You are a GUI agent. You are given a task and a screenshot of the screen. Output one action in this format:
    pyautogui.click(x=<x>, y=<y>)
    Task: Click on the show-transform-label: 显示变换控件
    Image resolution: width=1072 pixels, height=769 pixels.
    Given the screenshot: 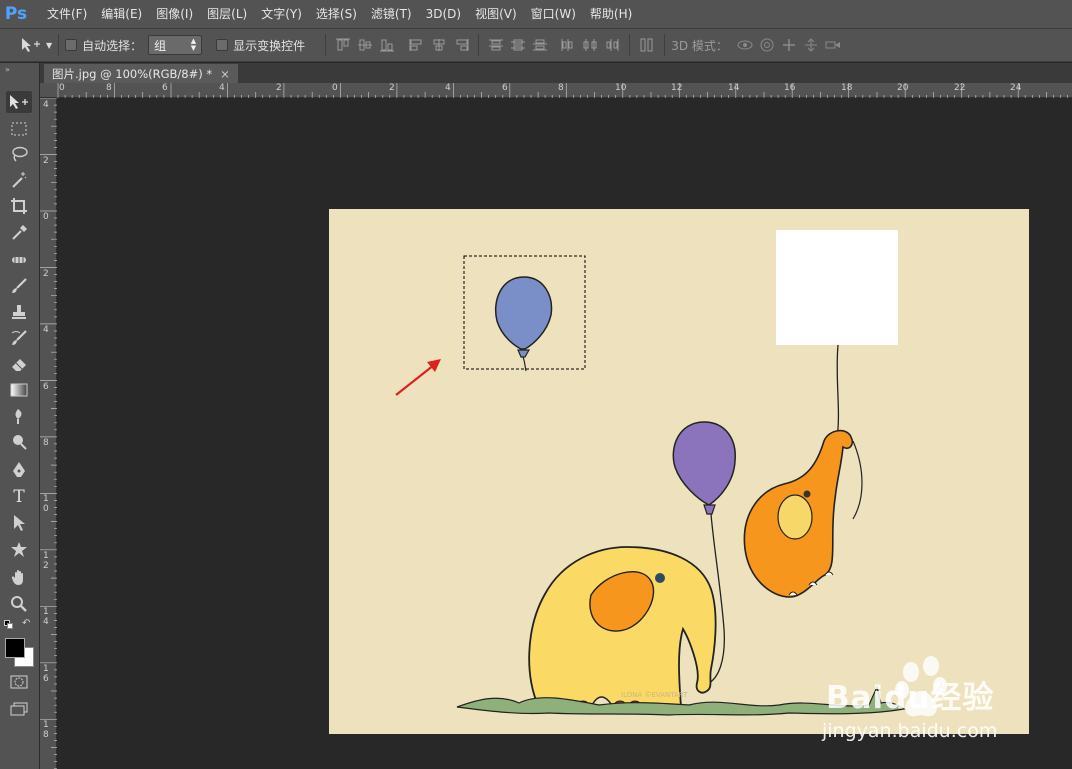 What is the action you would take?
    pyautogui.click(x=269, y=45)
    